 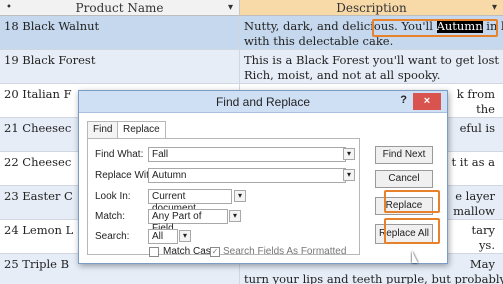 I want to click on match-select: Any Part of Field, so click(x=188, y=221).